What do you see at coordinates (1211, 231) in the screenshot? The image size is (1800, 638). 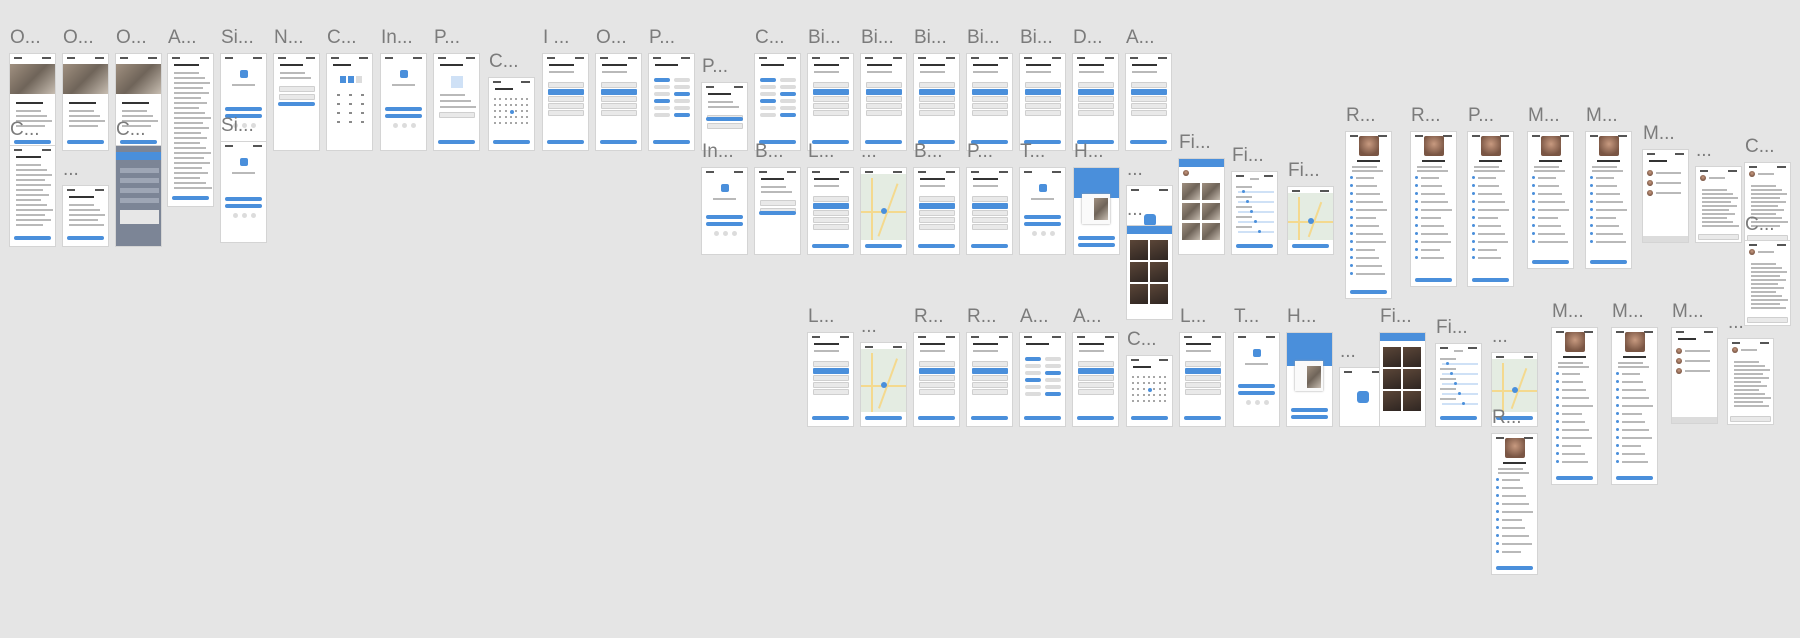 I see `listing-photo` at bounding box center [1211, 231].